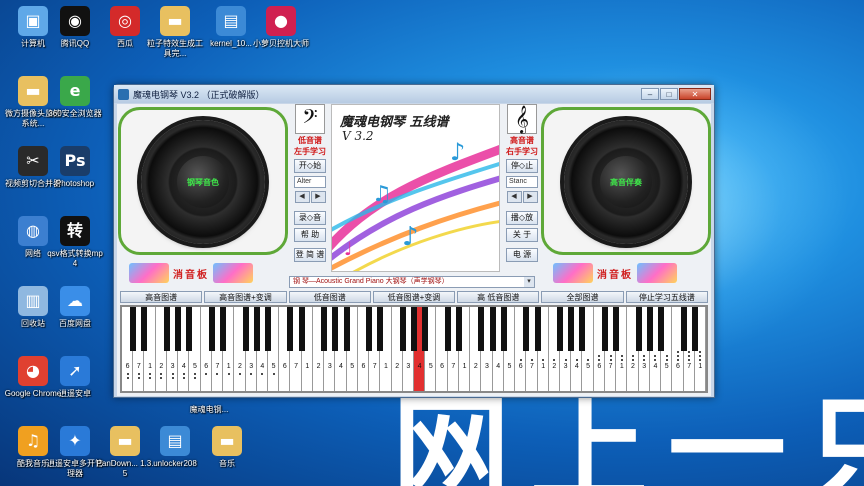 Image resolution: width=864 pixels, height=486 pixels. Describe the element at coordinates (529, 282) in the screenshot. I see `chevron-down-icon: ▾` at that location.